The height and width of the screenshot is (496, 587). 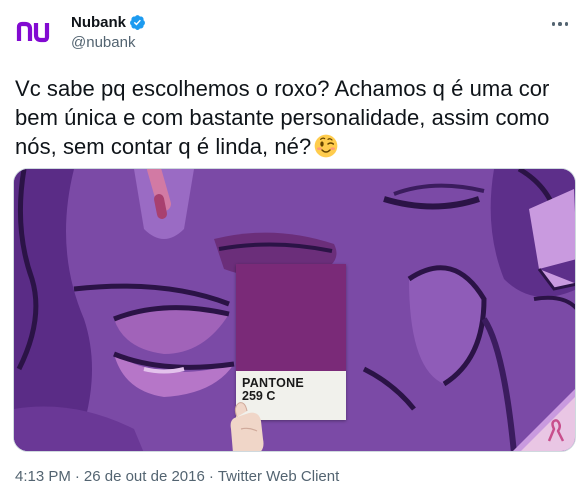 What do you see at coordinates (247, 426) in the screenshot?
I see `hand-holding-card` at bounding box center [247, 426].